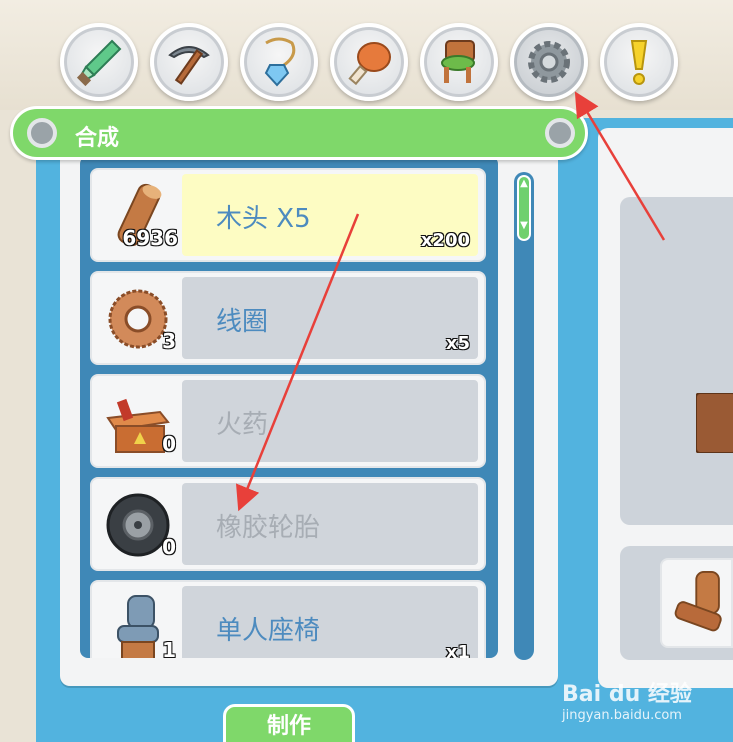 The image size is (733, 742). I want to click on owned-count: 3, so click(169, 341).